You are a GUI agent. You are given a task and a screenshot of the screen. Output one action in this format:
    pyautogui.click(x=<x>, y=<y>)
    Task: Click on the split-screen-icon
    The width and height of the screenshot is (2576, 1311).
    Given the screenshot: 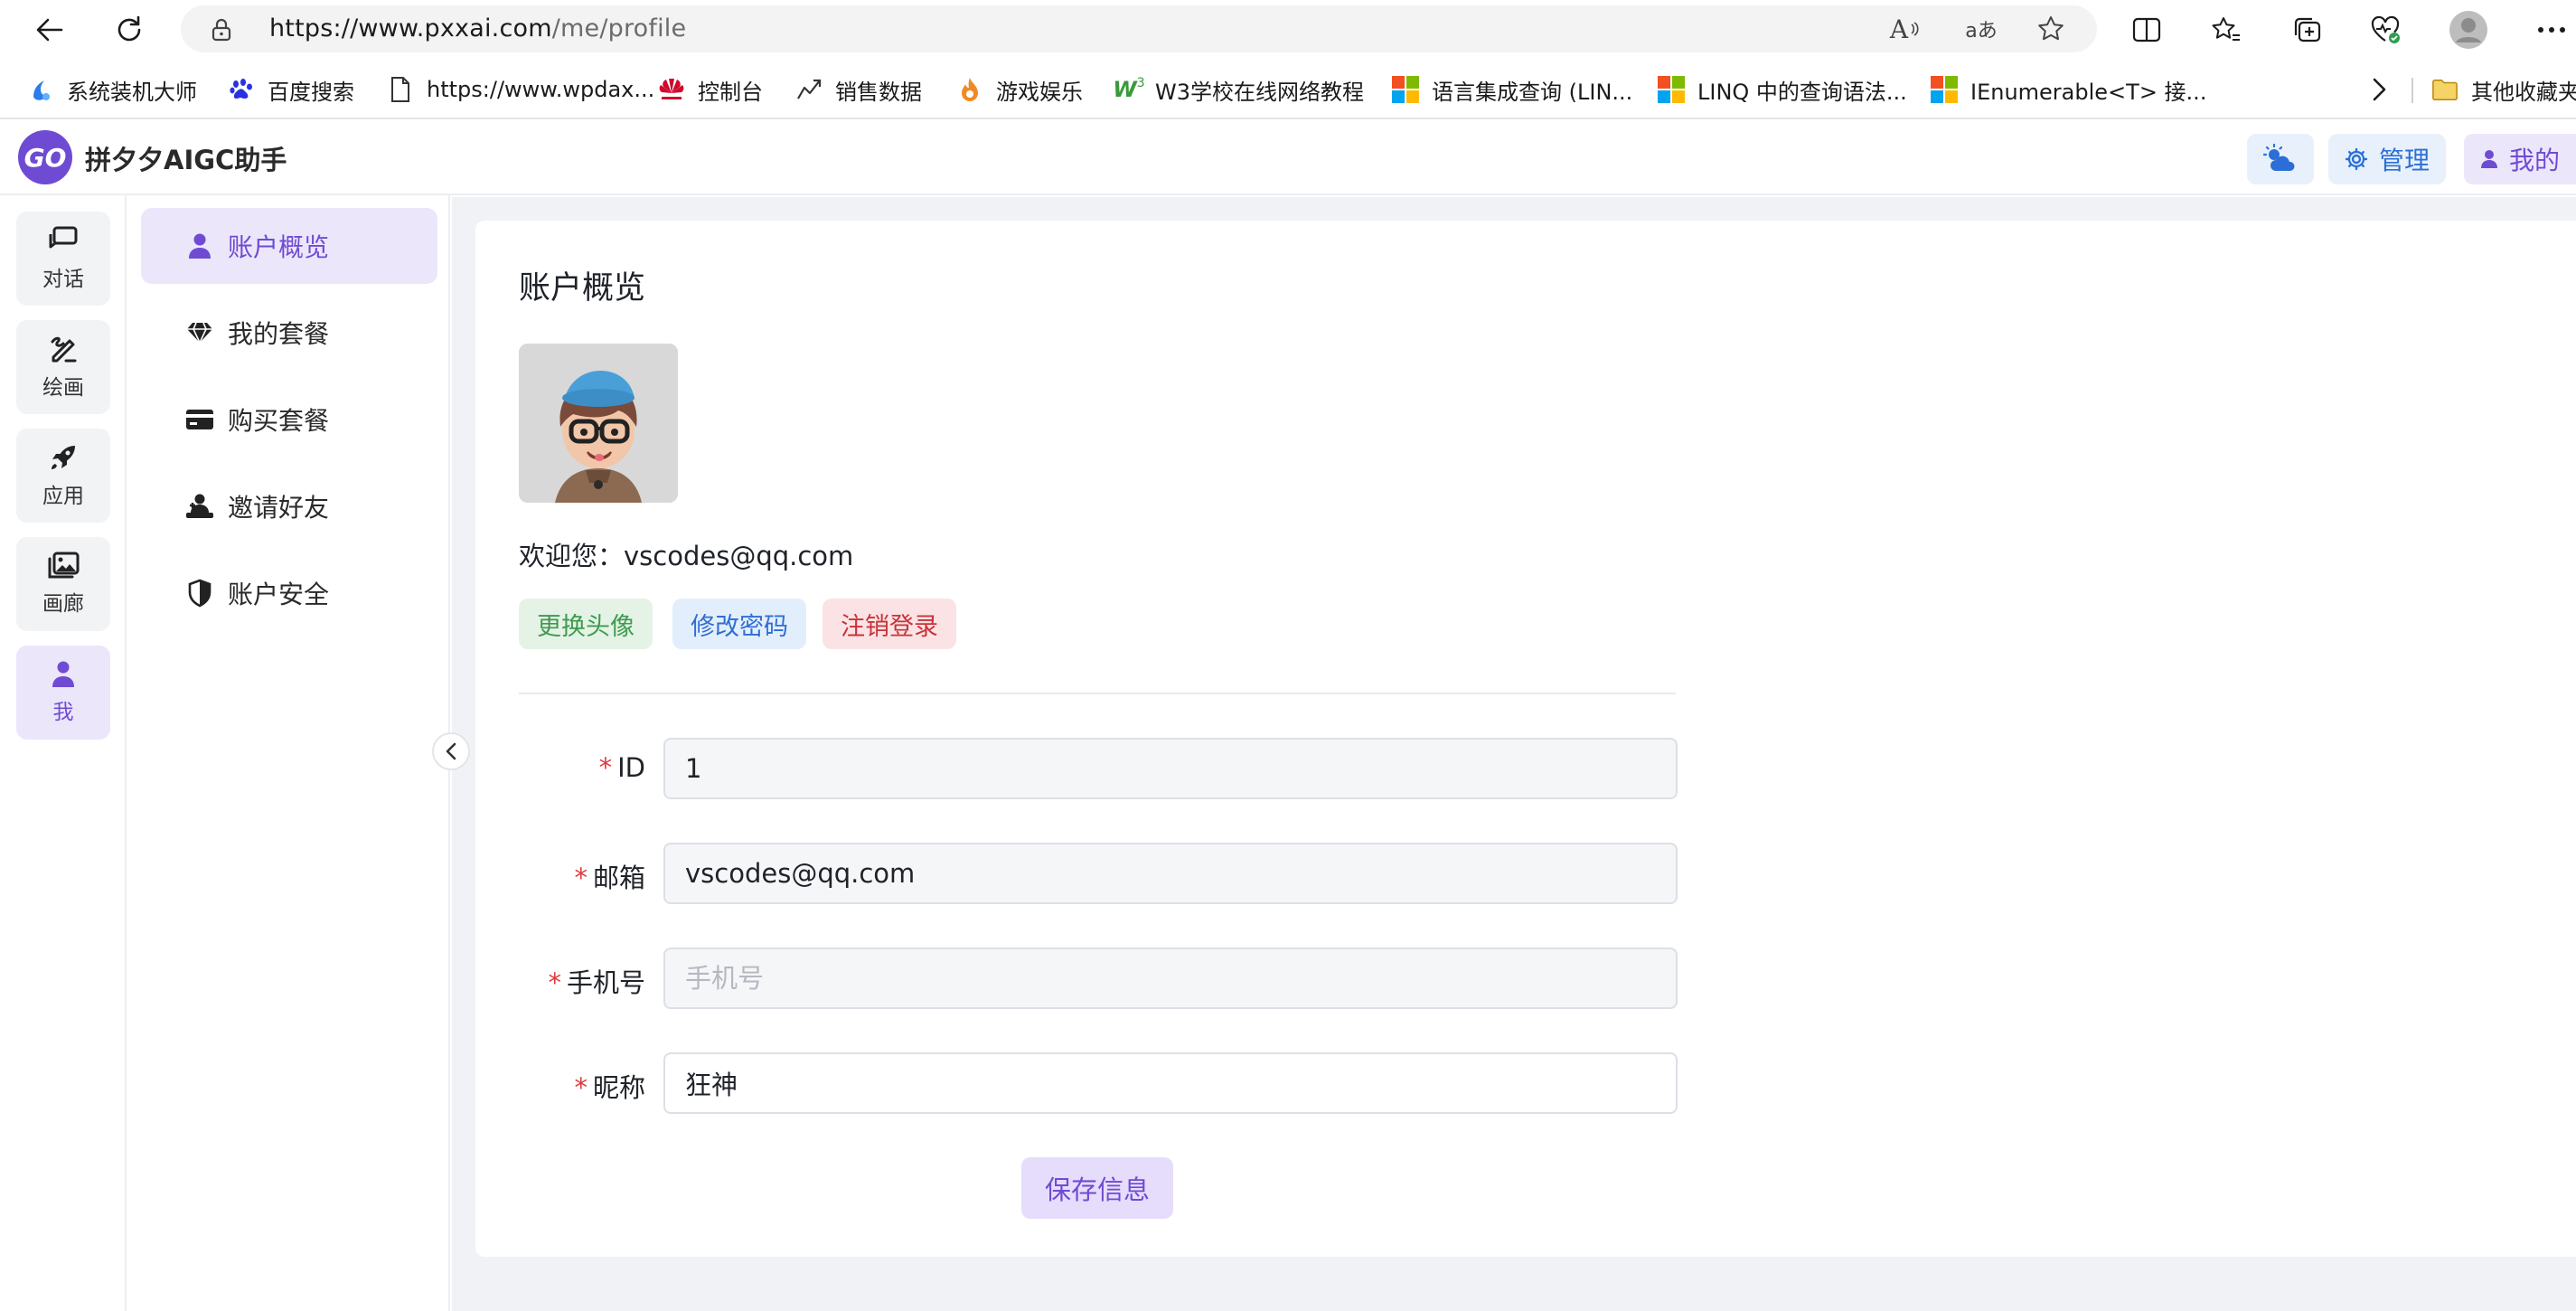 What is the action you would take?
    pyautogui.click(x=2146, y=30)
    